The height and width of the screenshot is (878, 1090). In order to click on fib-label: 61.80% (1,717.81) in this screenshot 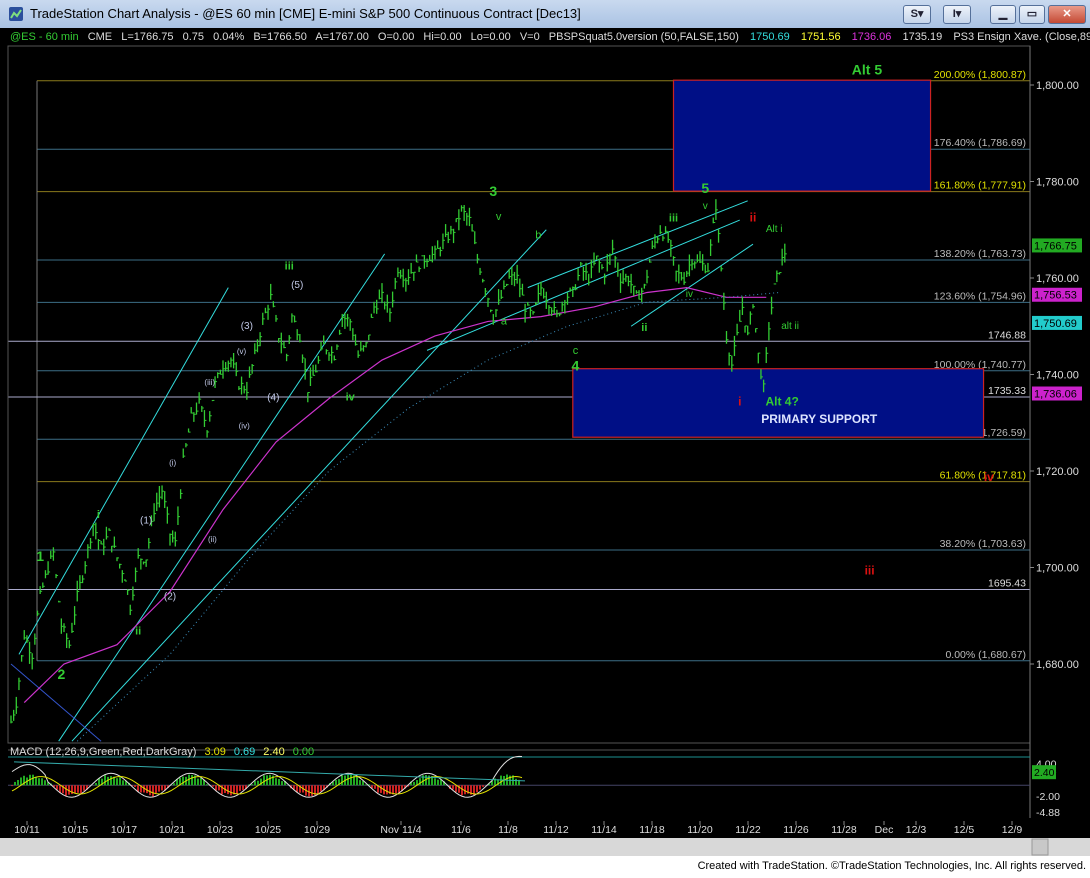, I will do `click(983, 476)`.